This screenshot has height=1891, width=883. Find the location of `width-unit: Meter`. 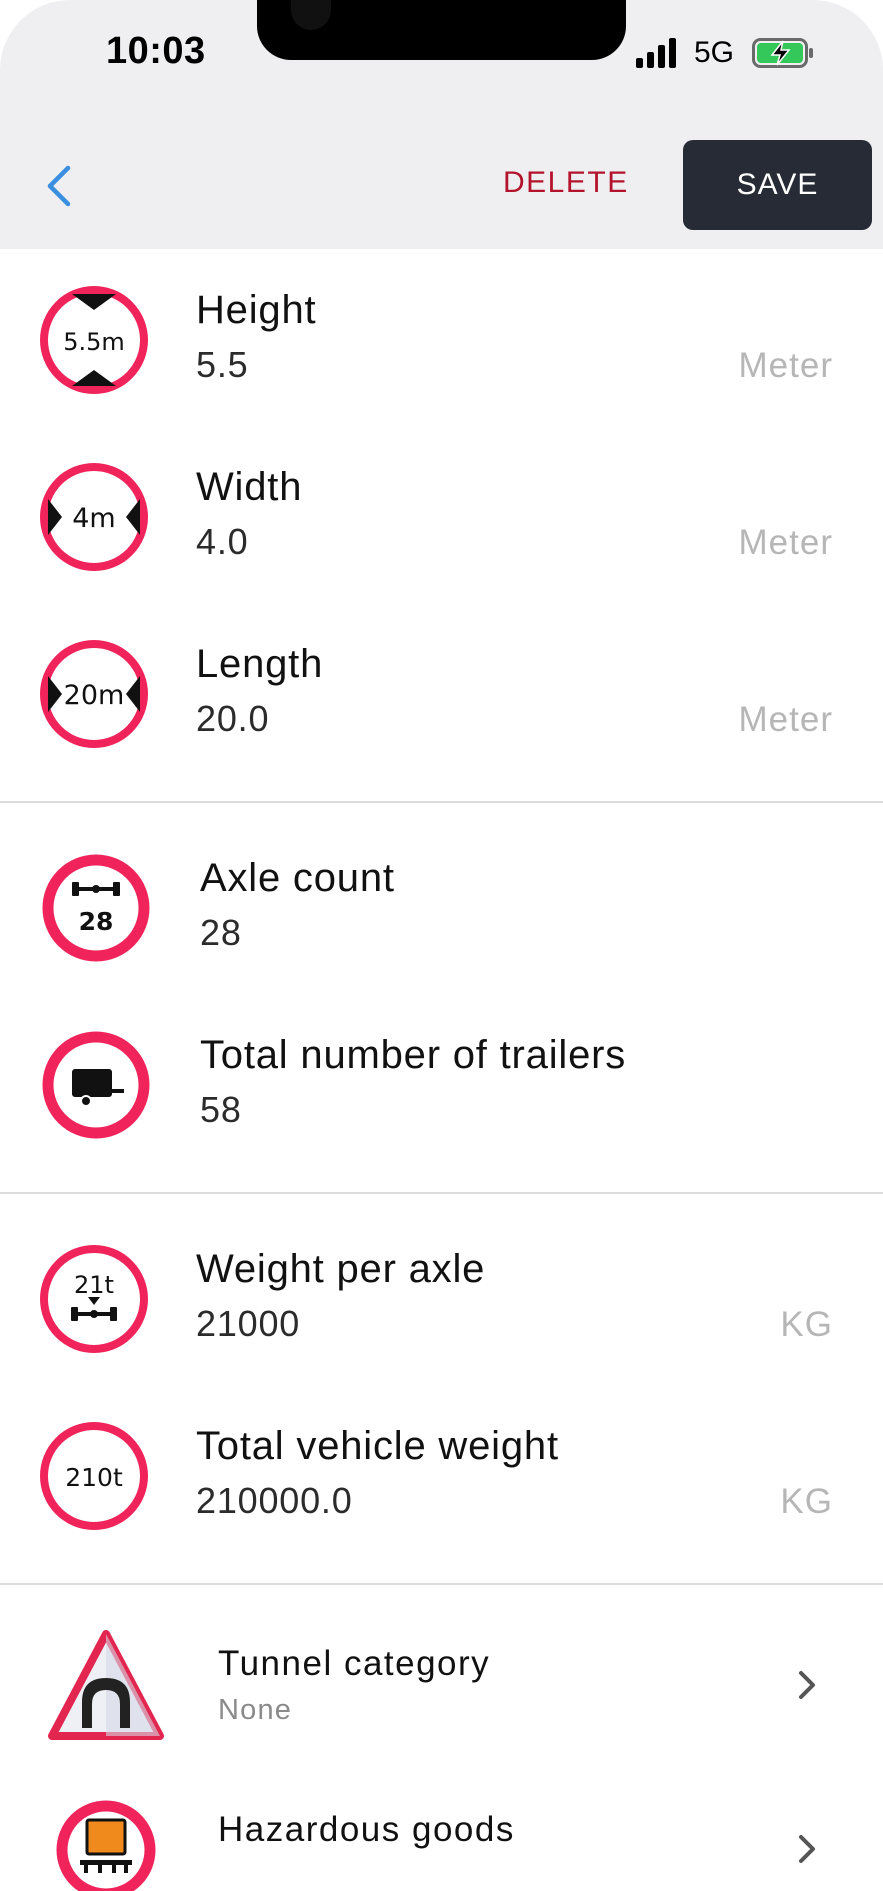

width-unit: Meter is located at coordinates (785, 542).